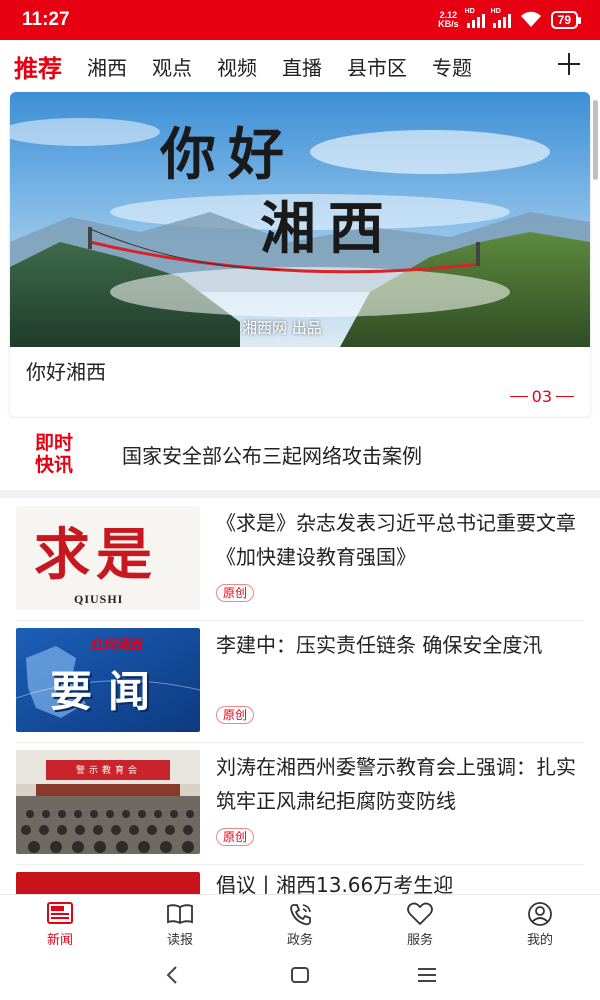 The height and width of the screenshot is (1000, 600). I want to click on system-navigation, so click(300, 975).